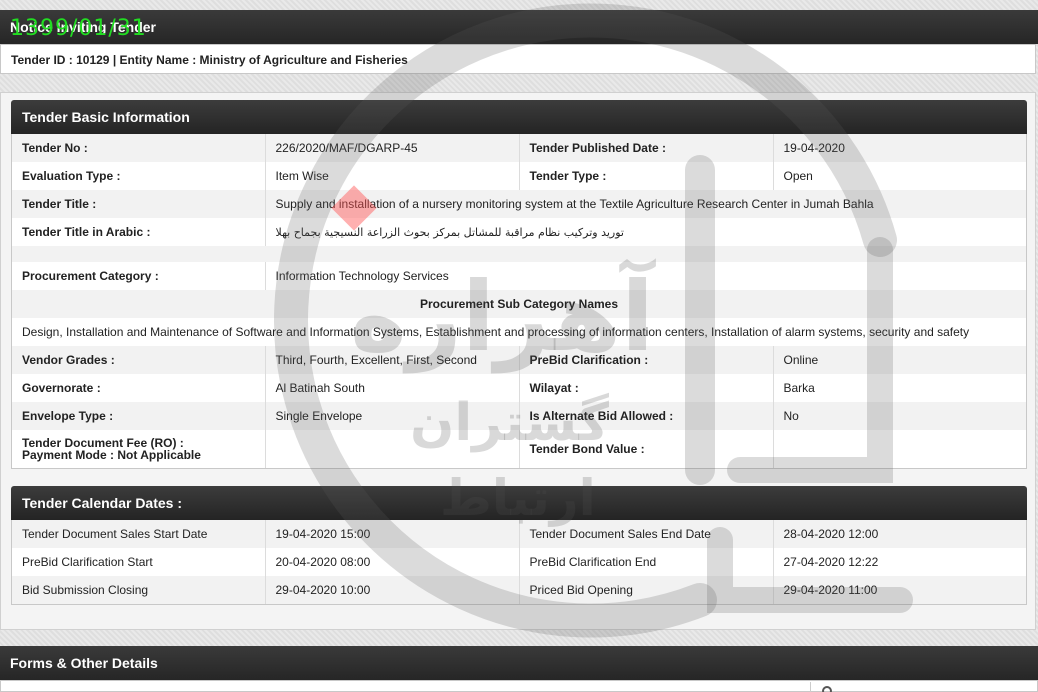 The image size is (1038, 692). What do you see at coordinates (899, 360) in the screenshot?
I see `prebid-clarification-value: Online` at bounding box center [899, 360].